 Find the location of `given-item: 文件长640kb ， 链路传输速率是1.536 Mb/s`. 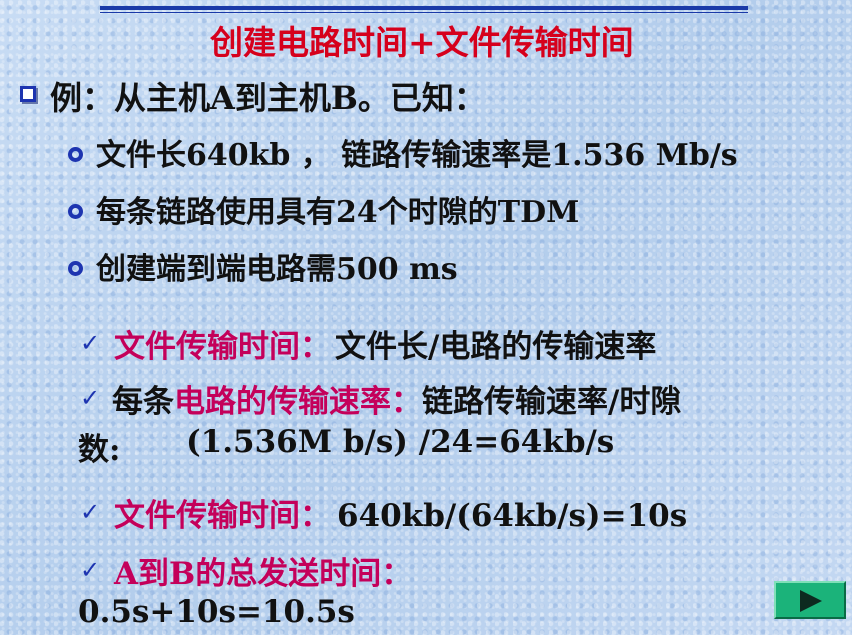

given-item: 文件长640kb ， 链路传输速率是1.536 Mb/s is located at coordinates (417, 155).